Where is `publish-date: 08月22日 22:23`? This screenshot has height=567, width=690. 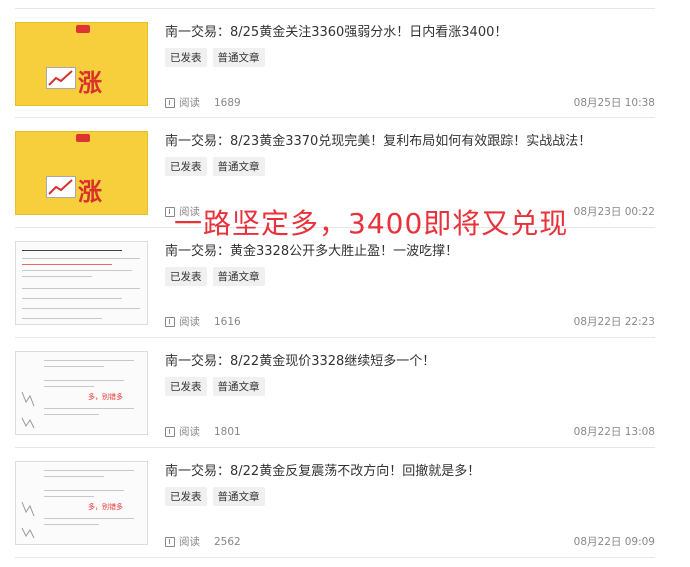
publish-date: 08月22日 22:23 is located at coordinates (614, 322).